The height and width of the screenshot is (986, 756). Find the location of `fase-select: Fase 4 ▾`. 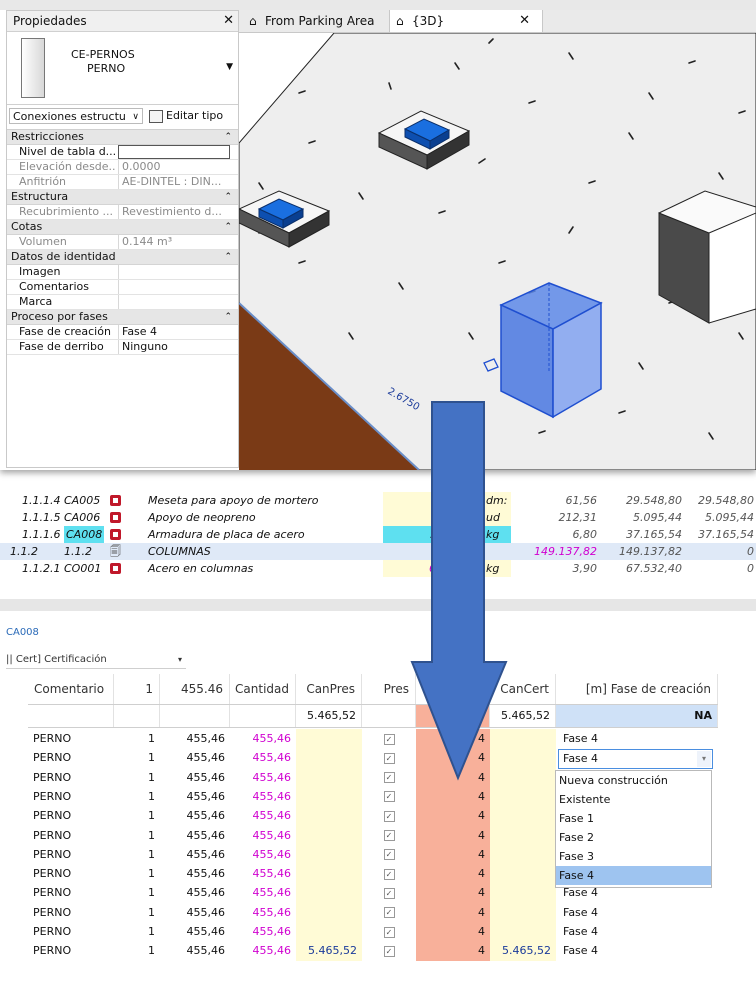

fase-select: Fase 4 ▾ is located at coordinates (635, 759).